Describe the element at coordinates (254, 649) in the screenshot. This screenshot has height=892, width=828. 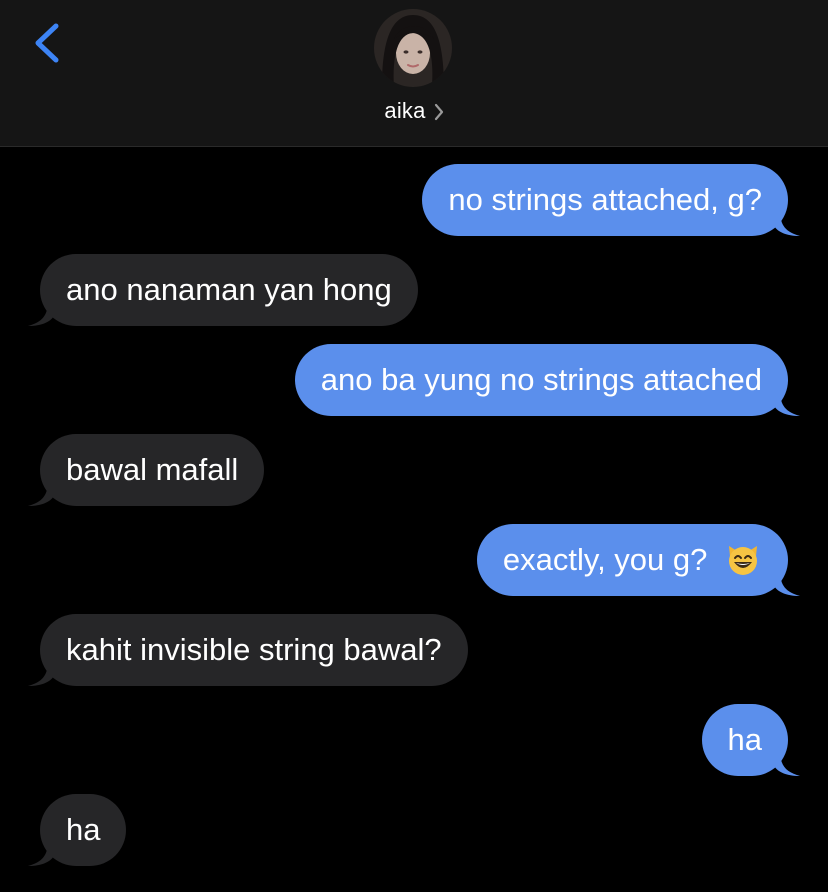
I see `message-text: kahit invisible string bawal?` at that location.